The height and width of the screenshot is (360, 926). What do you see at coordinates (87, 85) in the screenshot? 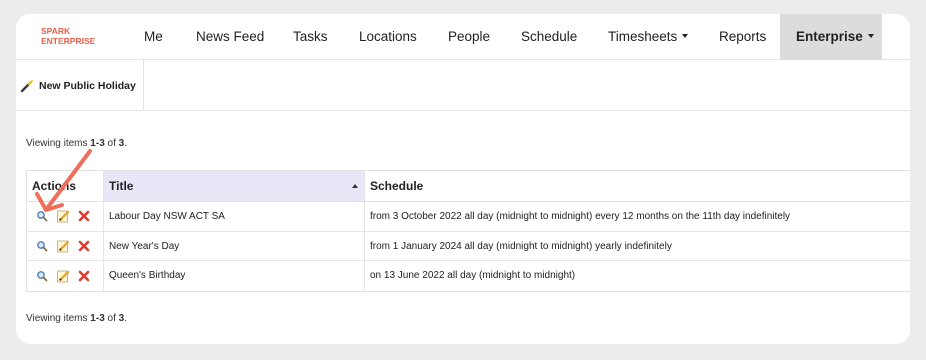
I see `new-public-holiday-label: New Public Holiday` at bounding box center [87, 85].